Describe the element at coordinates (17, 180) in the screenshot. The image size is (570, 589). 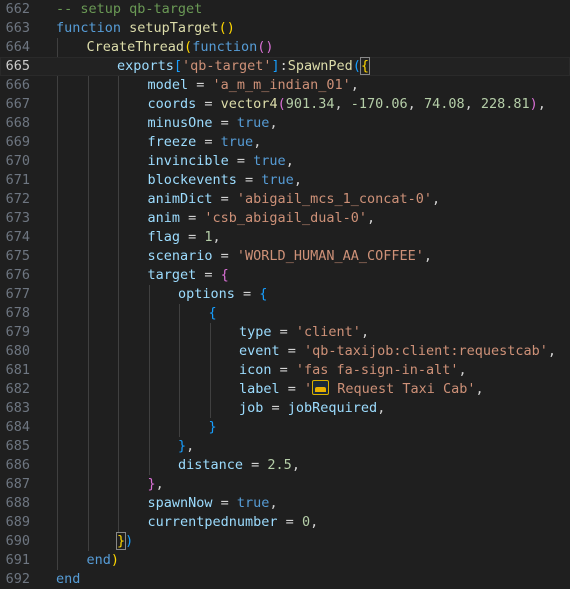
I see `line-number: 671` at that location.